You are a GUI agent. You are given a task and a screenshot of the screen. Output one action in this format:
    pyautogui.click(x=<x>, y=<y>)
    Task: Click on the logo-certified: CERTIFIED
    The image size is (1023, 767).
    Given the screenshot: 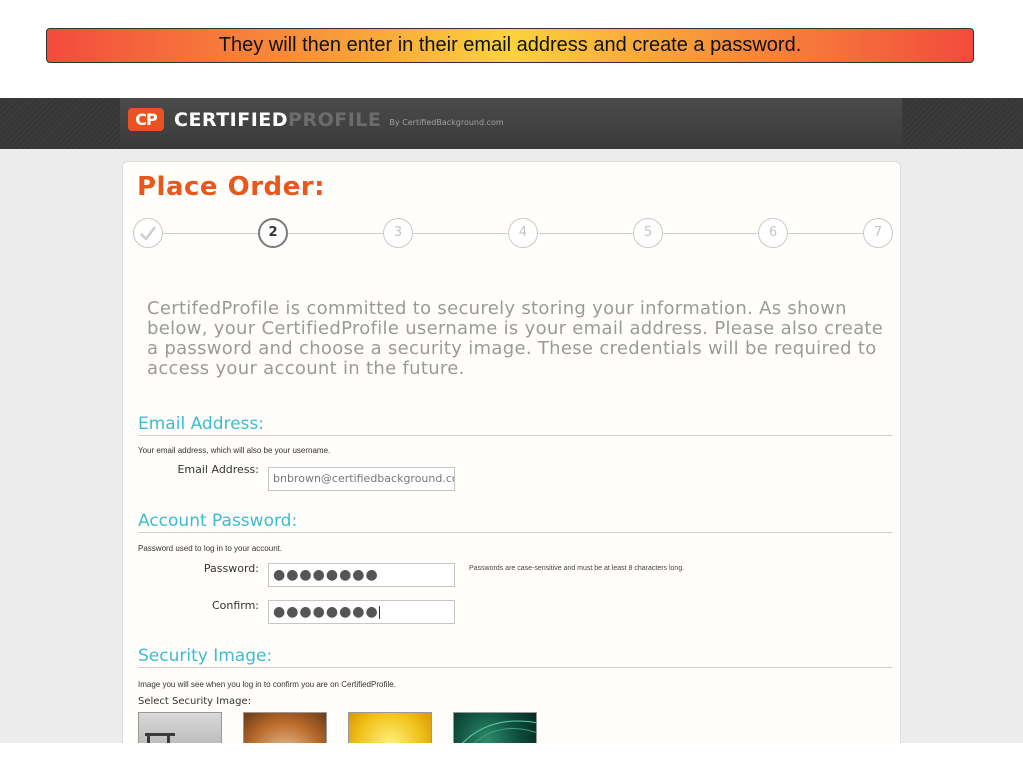 What is the action you would take?
    pyautogui.click(x=231, y=119)
    